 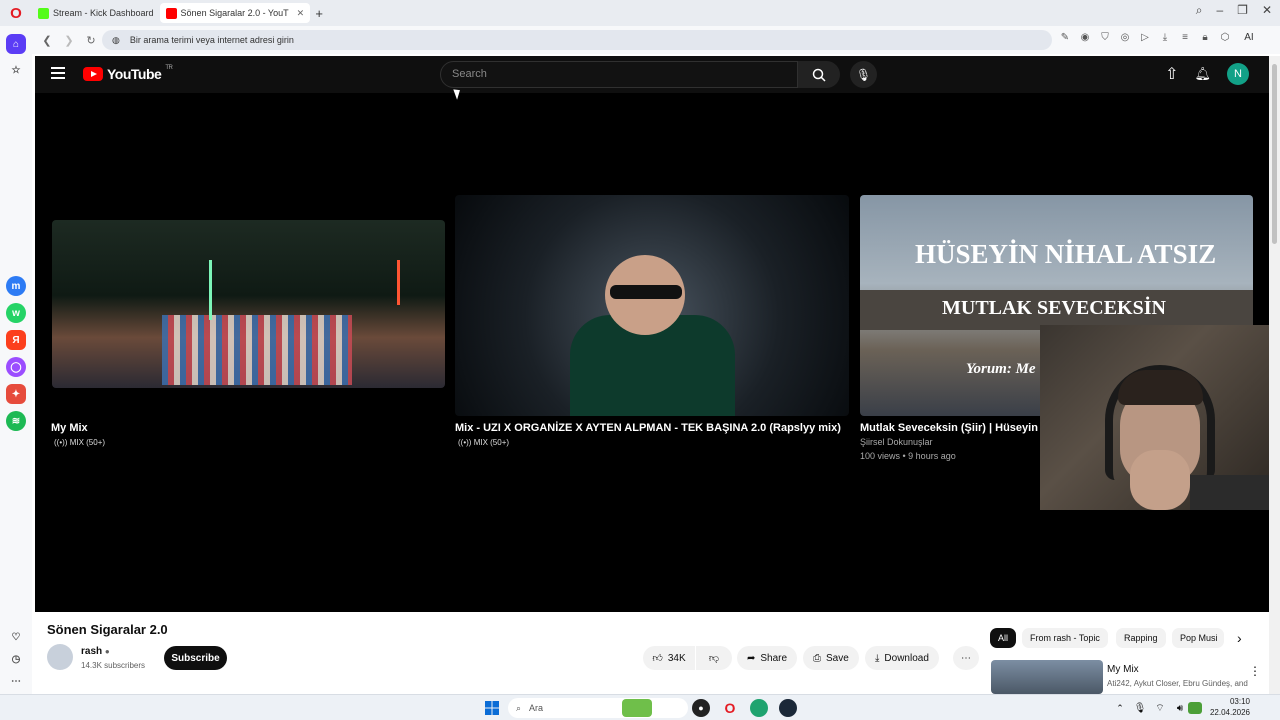 I want to click on channel-name: rash ●, so click(x=95, y=651).